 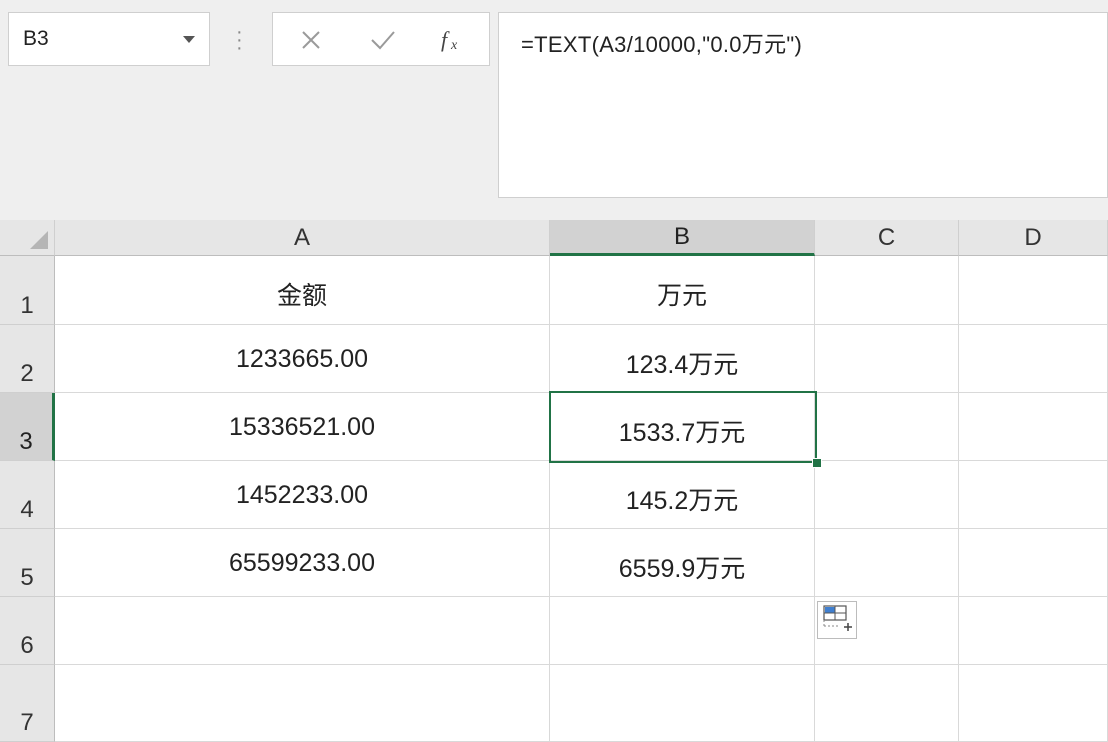 I want to click on cell-b3: 1533.7万元, so click(x=682, y=427).